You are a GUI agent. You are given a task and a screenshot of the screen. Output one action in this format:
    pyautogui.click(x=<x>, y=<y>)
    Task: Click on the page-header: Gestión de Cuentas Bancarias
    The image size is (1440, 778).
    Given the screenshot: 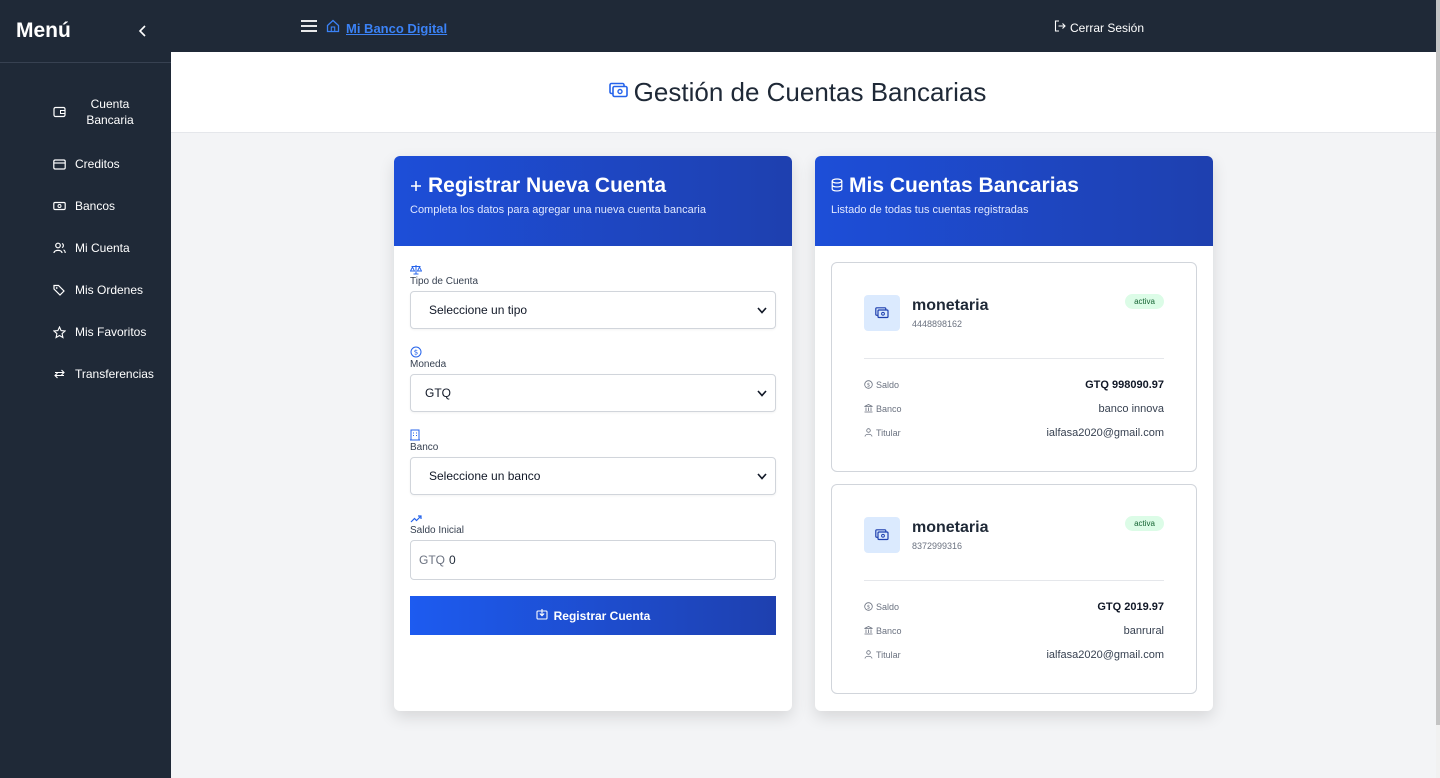 What is the action you would take?
    pyautogui.click(x=803, y=92)
    